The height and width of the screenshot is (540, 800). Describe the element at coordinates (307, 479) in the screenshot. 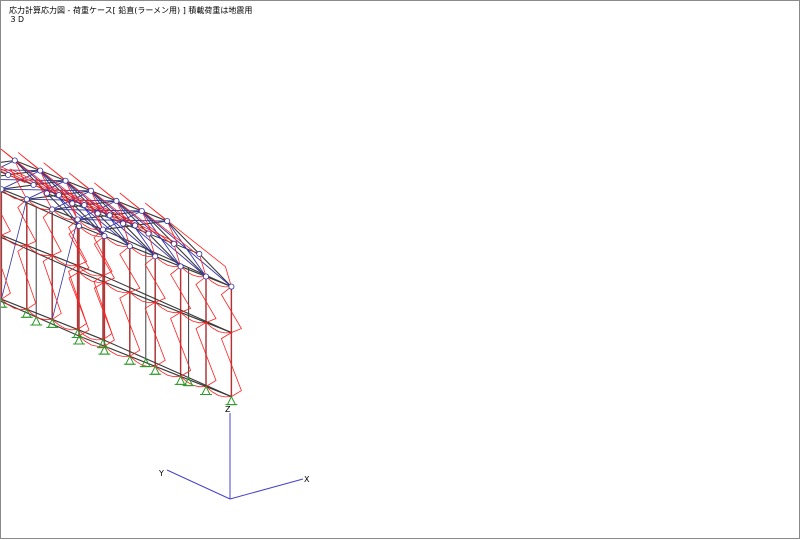

I see `x-axis-label: X` at that location.